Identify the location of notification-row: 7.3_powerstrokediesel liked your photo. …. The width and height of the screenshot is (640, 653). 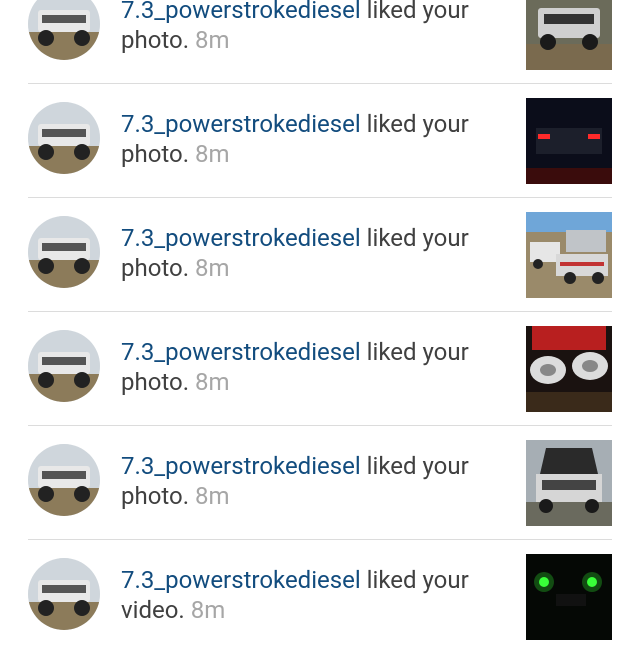
(320, 42).